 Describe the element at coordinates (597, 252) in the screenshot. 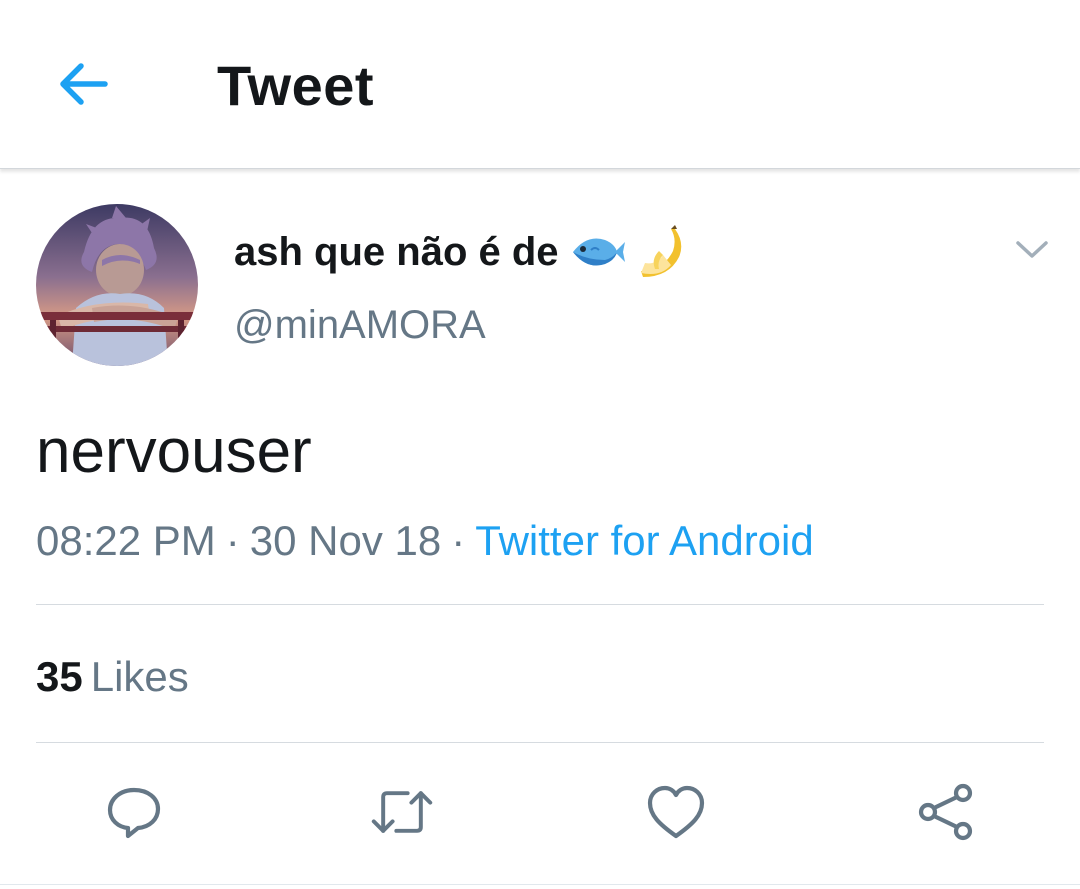

I see `fish-icon` at that location.